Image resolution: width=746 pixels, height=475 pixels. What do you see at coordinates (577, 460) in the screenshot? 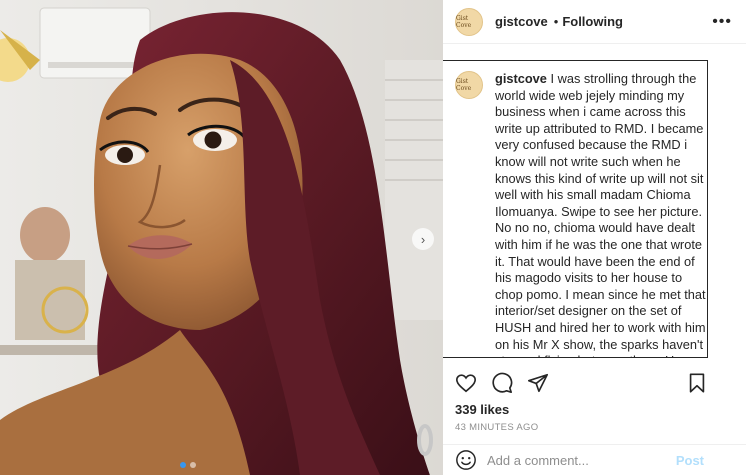
I see `comment-input` at bounding box center [577, 460].